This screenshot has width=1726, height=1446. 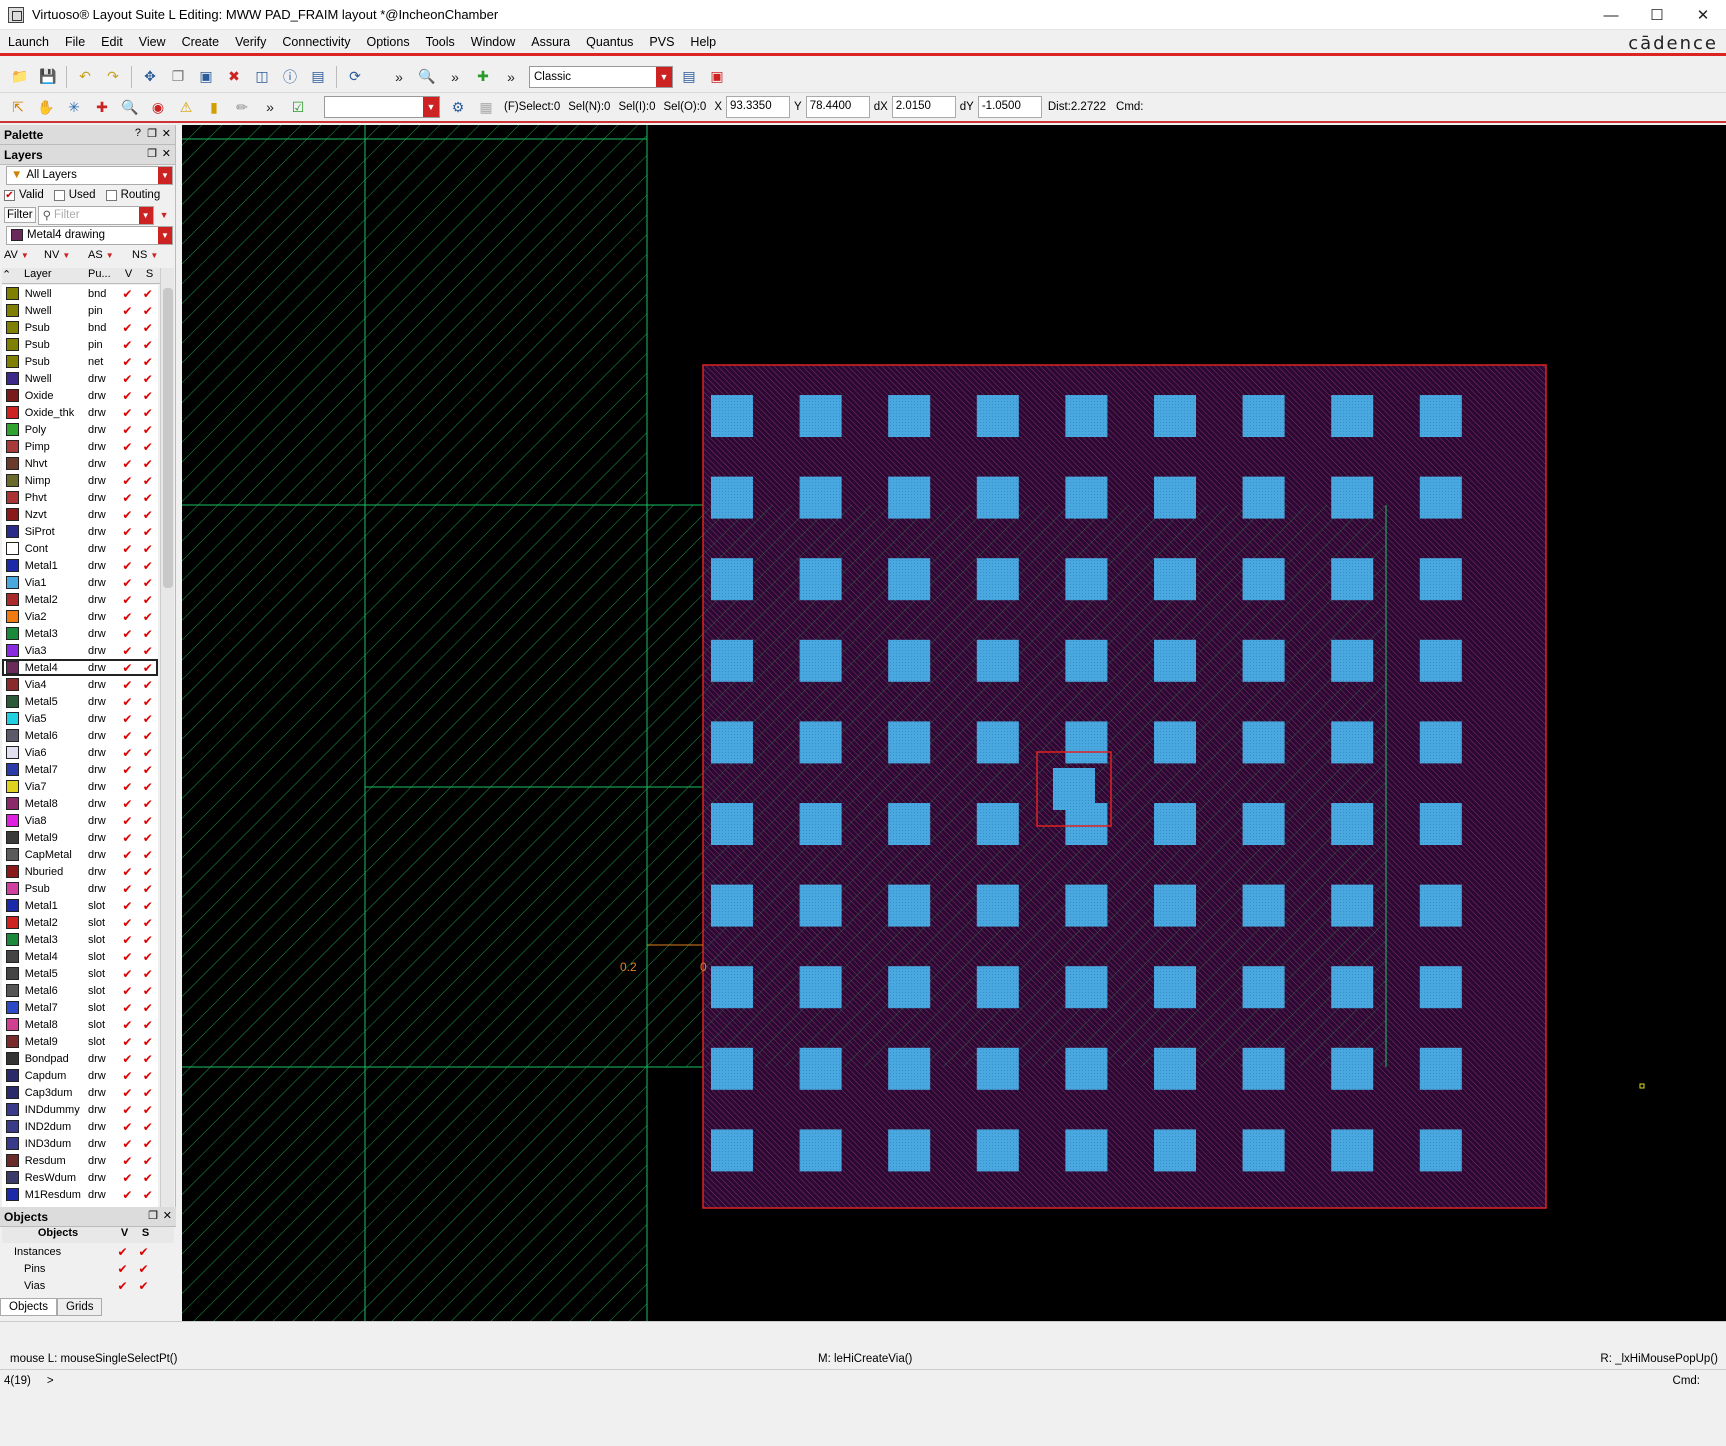 What do you see at coordinates (80, 1109) in the screenshot?
I see `layer-row: INDdummy drw ✔ ✔` at bounding box center [80, 1109].